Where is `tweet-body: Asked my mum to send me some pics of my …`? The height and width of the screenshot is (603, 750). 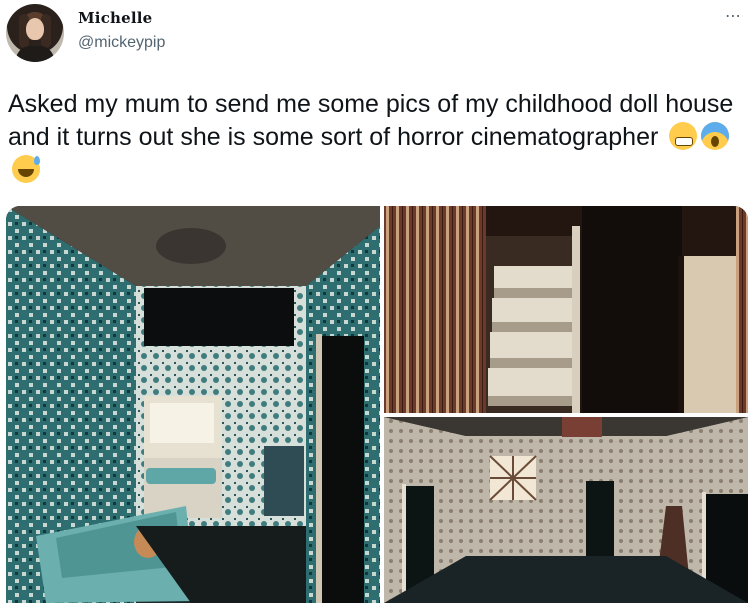 tweet-body: Asked my mum to send me some pics of my … is located at coordinates (371, 120).